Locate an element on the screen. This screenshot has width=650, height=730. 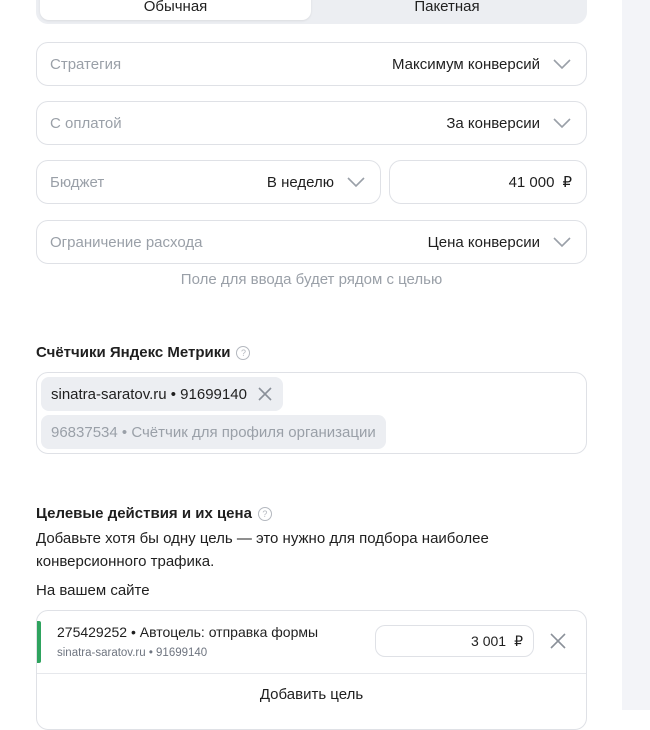
selected-counter-text: sinatra-saratov.ru • 91699140 is located at coordinates (149, 394).